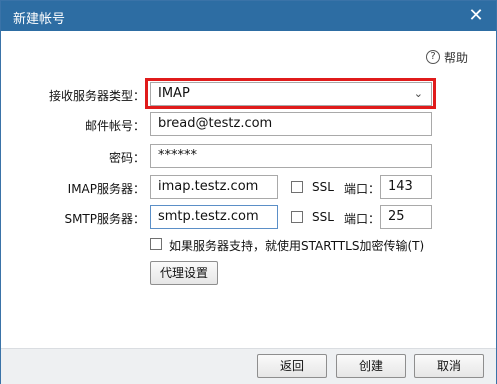  What do you see at coordinates (433, 57) in the screenshot?
I see `help-icon: ?` at bounding box center [433, 57].